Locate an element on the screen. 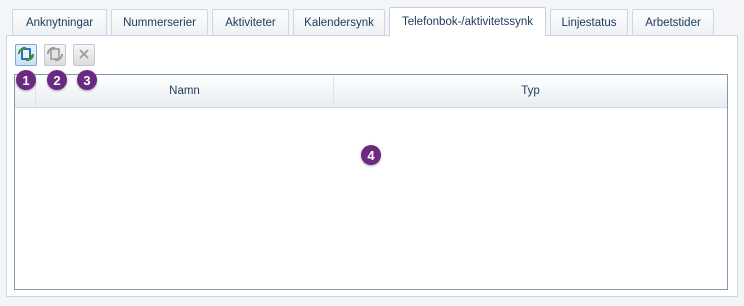  column-header-typ: Typ is located at coordinates (530, 91).